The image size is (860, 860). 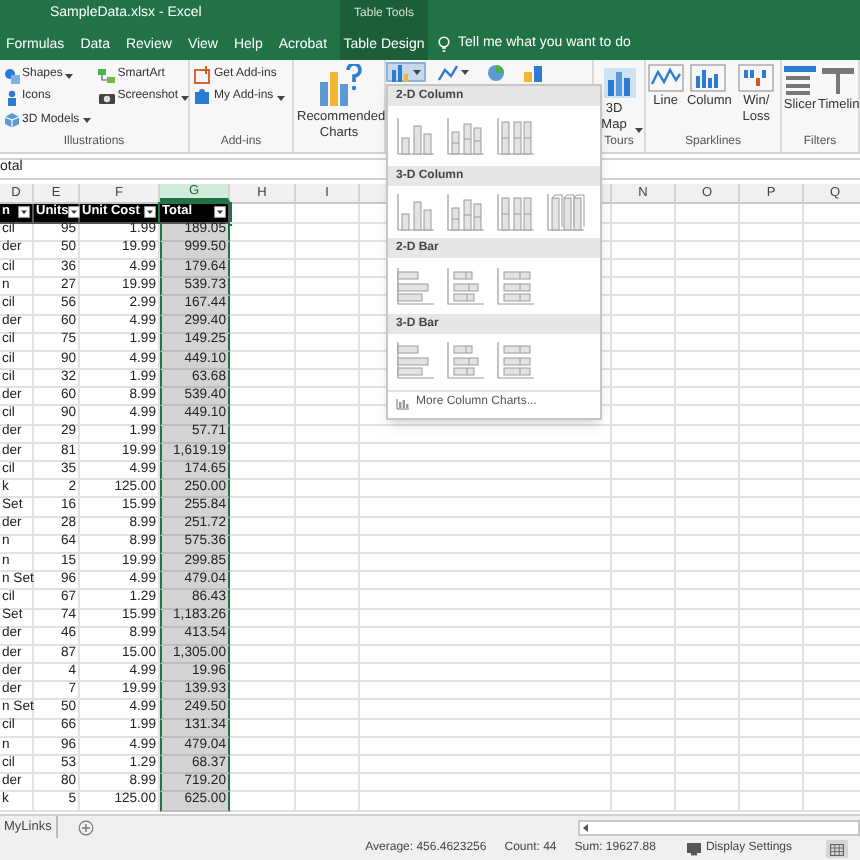 What do you see at coordinates (12, 75) in the screenshot?
I see `shapes-icon` at bounding box center [12, 75].